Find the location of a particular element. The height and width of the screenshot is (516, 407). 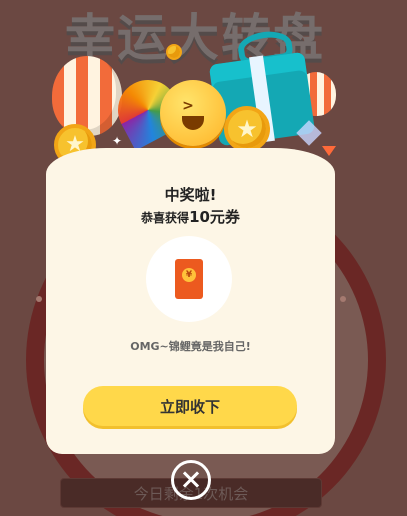

coin-icon is located at coordinates (174, 52).